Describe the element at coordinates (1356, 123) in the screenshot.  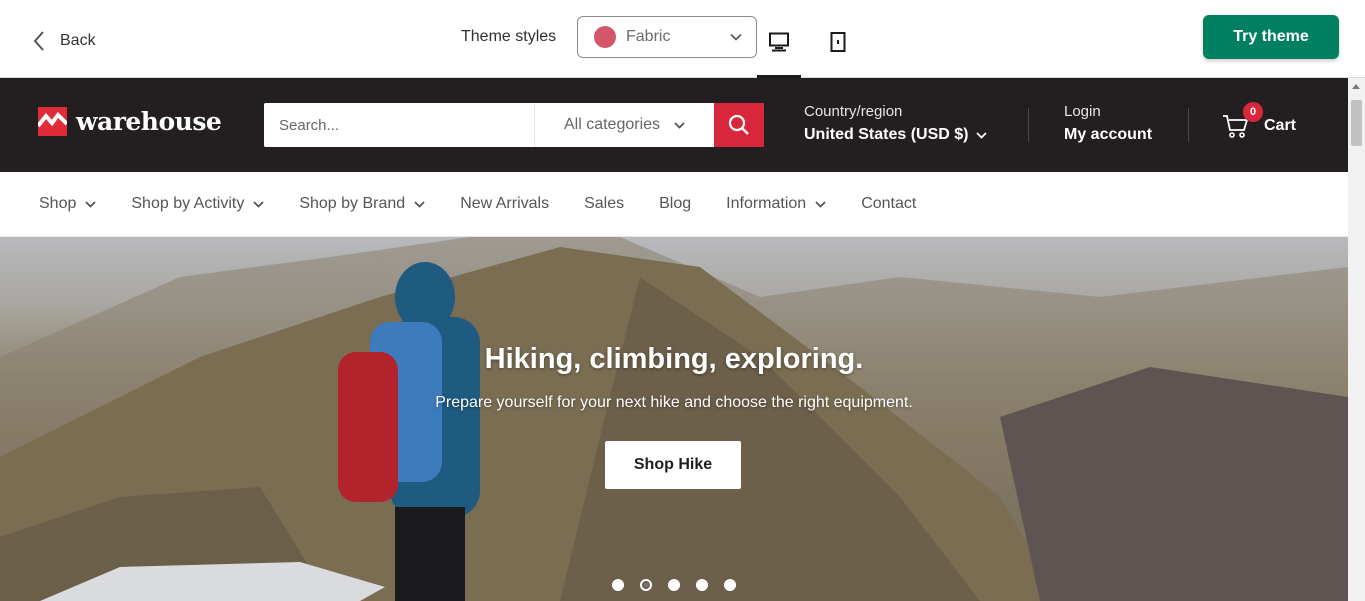
I see `scrollbar-thumb` at that location.